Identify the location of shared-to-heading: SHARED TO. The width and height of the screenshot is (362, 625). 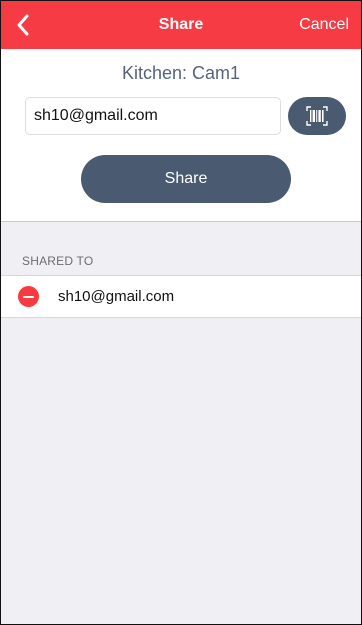
(58, 261).